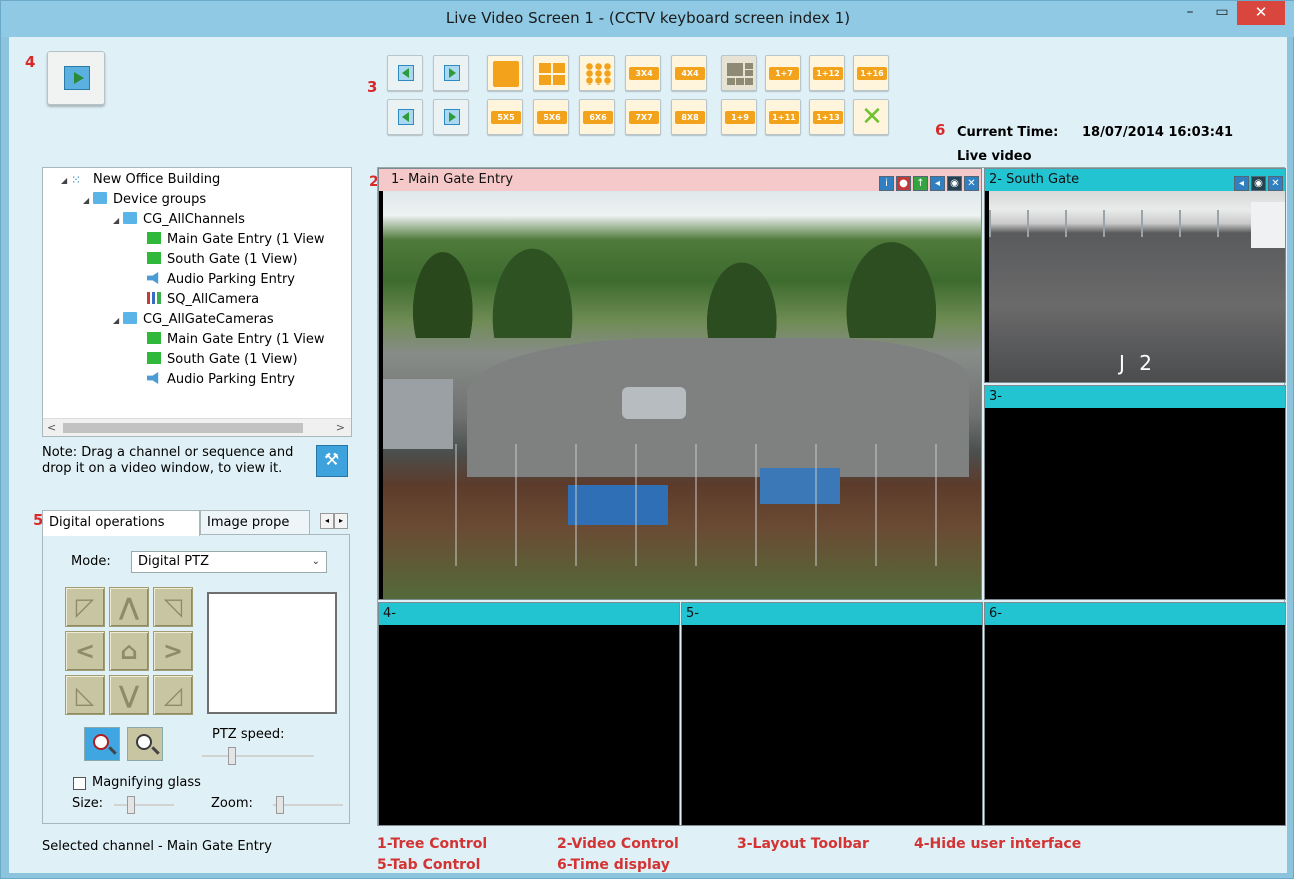 The height and width of the screenshot is (879, 1294). I want to click on scroll-left-button: <, so click(51, 427).